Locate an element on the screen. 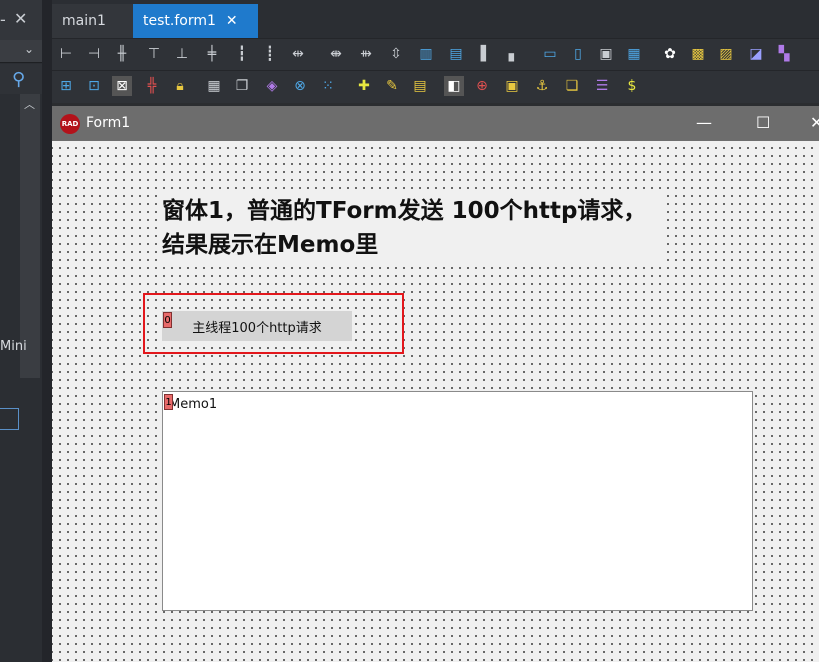 The image size is (819, 662). align-top-icon: ⊤ is located at coordinates (154, 54).